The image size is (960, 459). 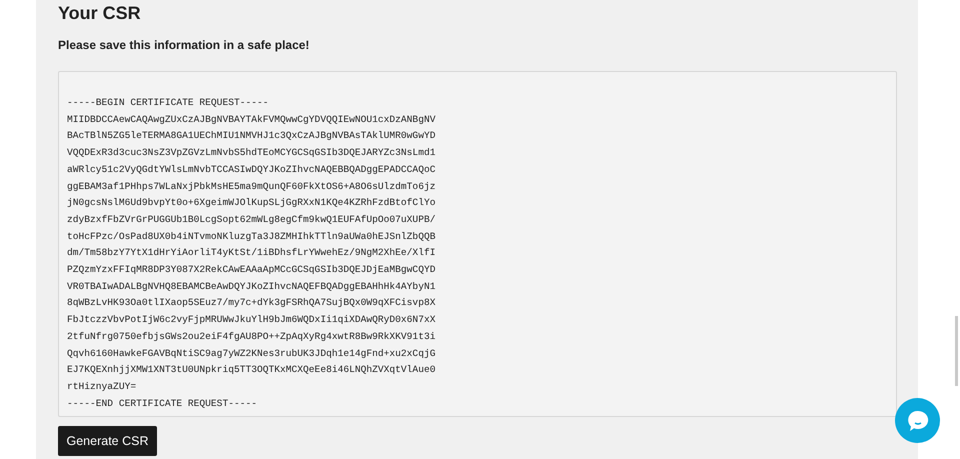 What do you see at coordinates (100, 13) in the screenshot?
I see `page-heading: Your CSR` at bounding box center [100, 13].